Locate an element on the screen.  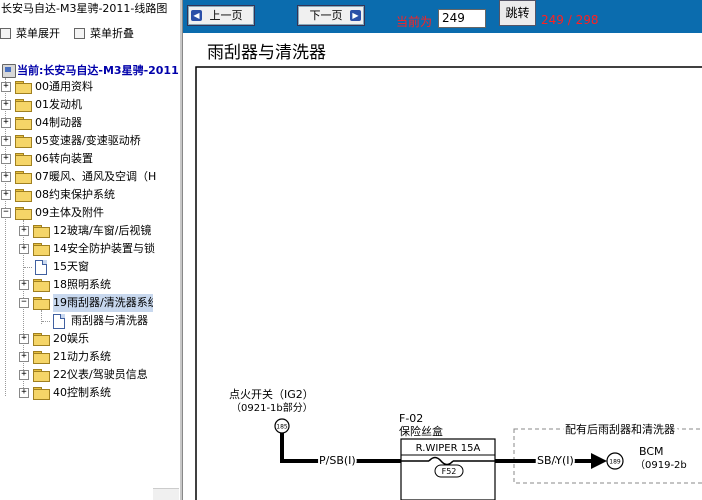
tree-item-label: 06转向装置 is located at coordinates (64, 158).